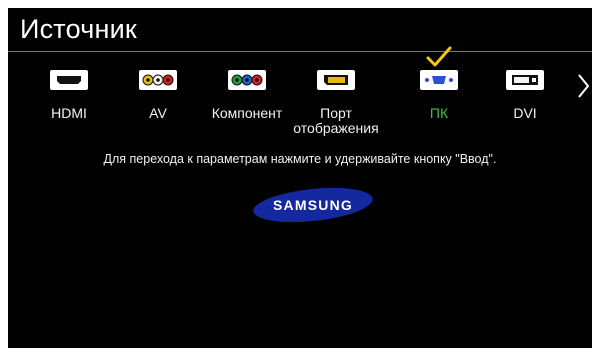 The height and width of the screenshot is (356, 600). What do you see at coordinates (69, 80) in the screenshot?
I see `hdmi-port-icon` at bounding box center [69, 80].